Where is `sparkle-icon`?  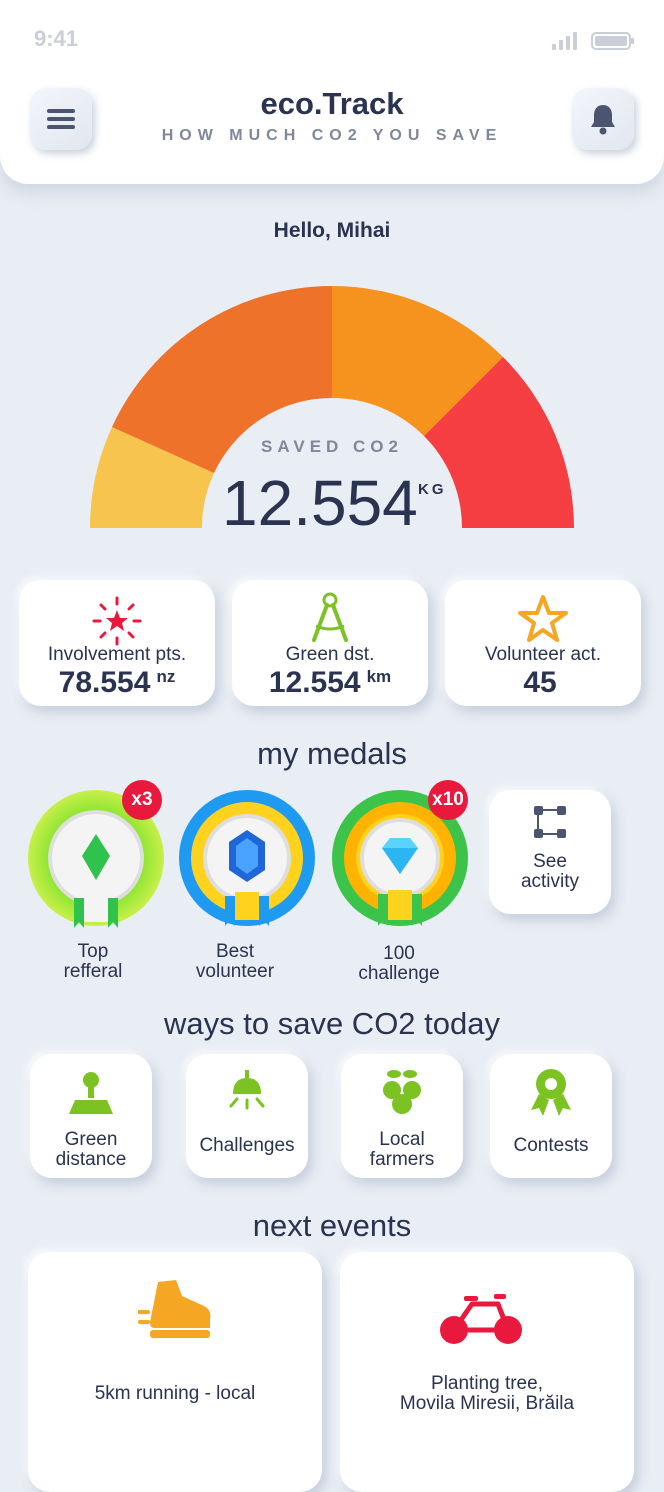
sparkle-icon is located at coordinates (117, 621).